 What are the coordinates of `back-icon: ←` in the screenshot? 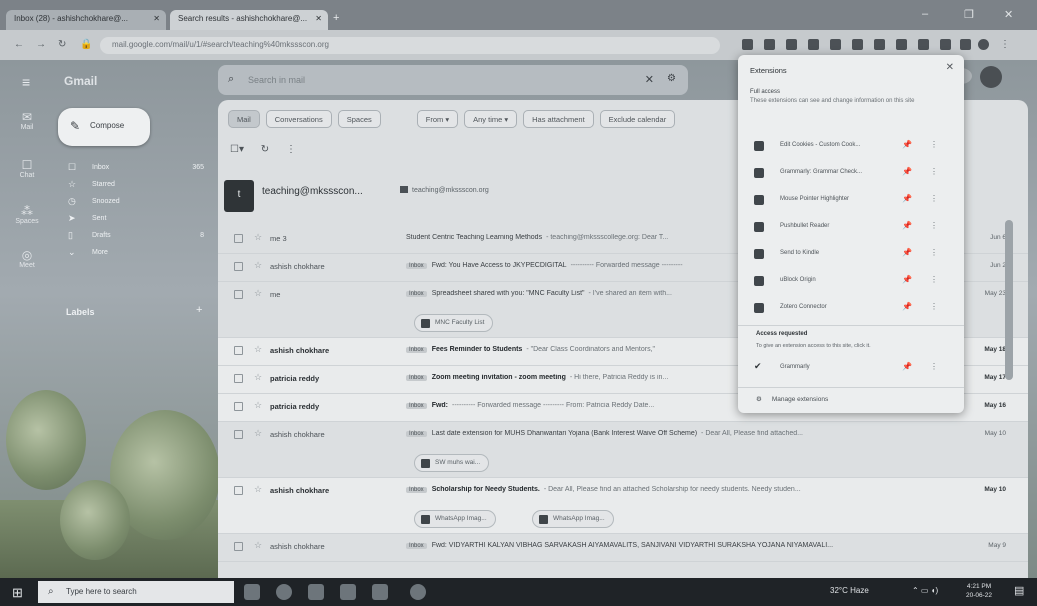 It's located at (19, 44).